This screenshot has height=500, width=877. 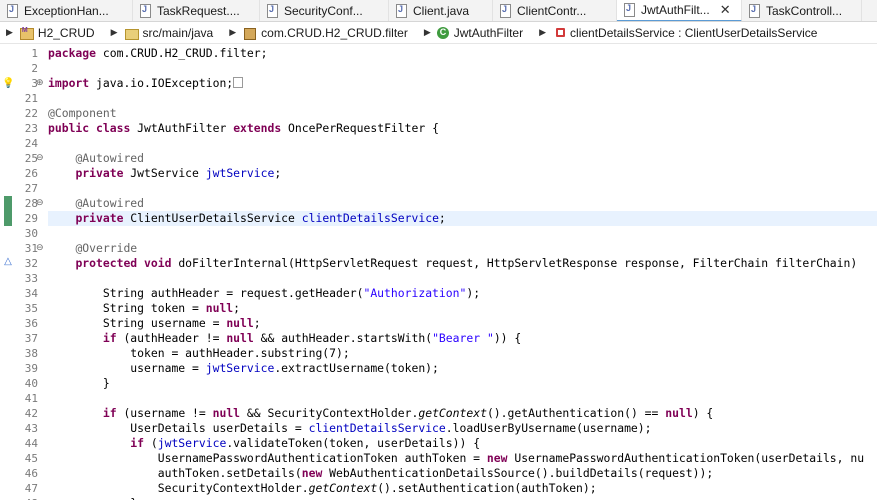 I want to click on line-number: 42, so click(x=31, y=413).